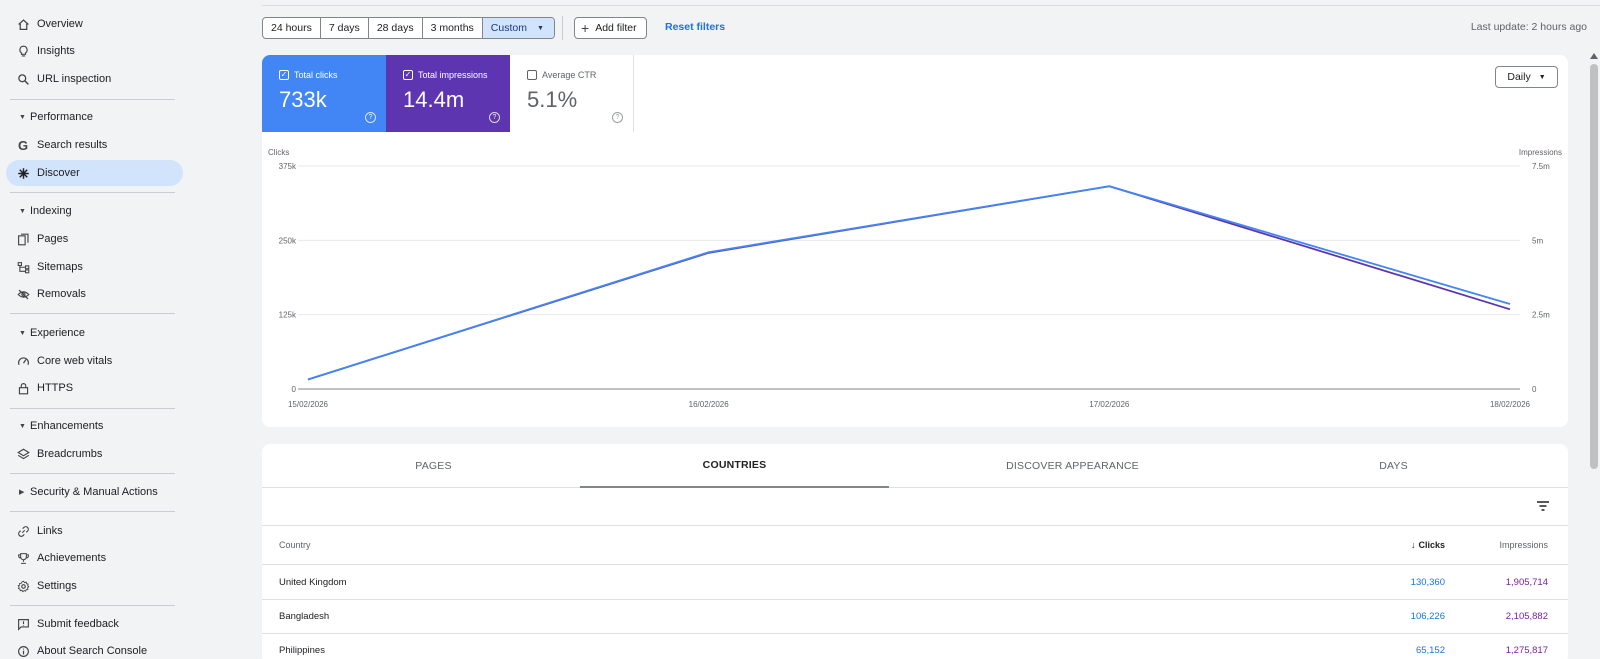 Image resolution: width=1600 pixels, height=659 pixels. Describe the element at coordinates (52, 117) in the screenshot. I see `sidebar-section-performance: ▼ Performance` at that location.